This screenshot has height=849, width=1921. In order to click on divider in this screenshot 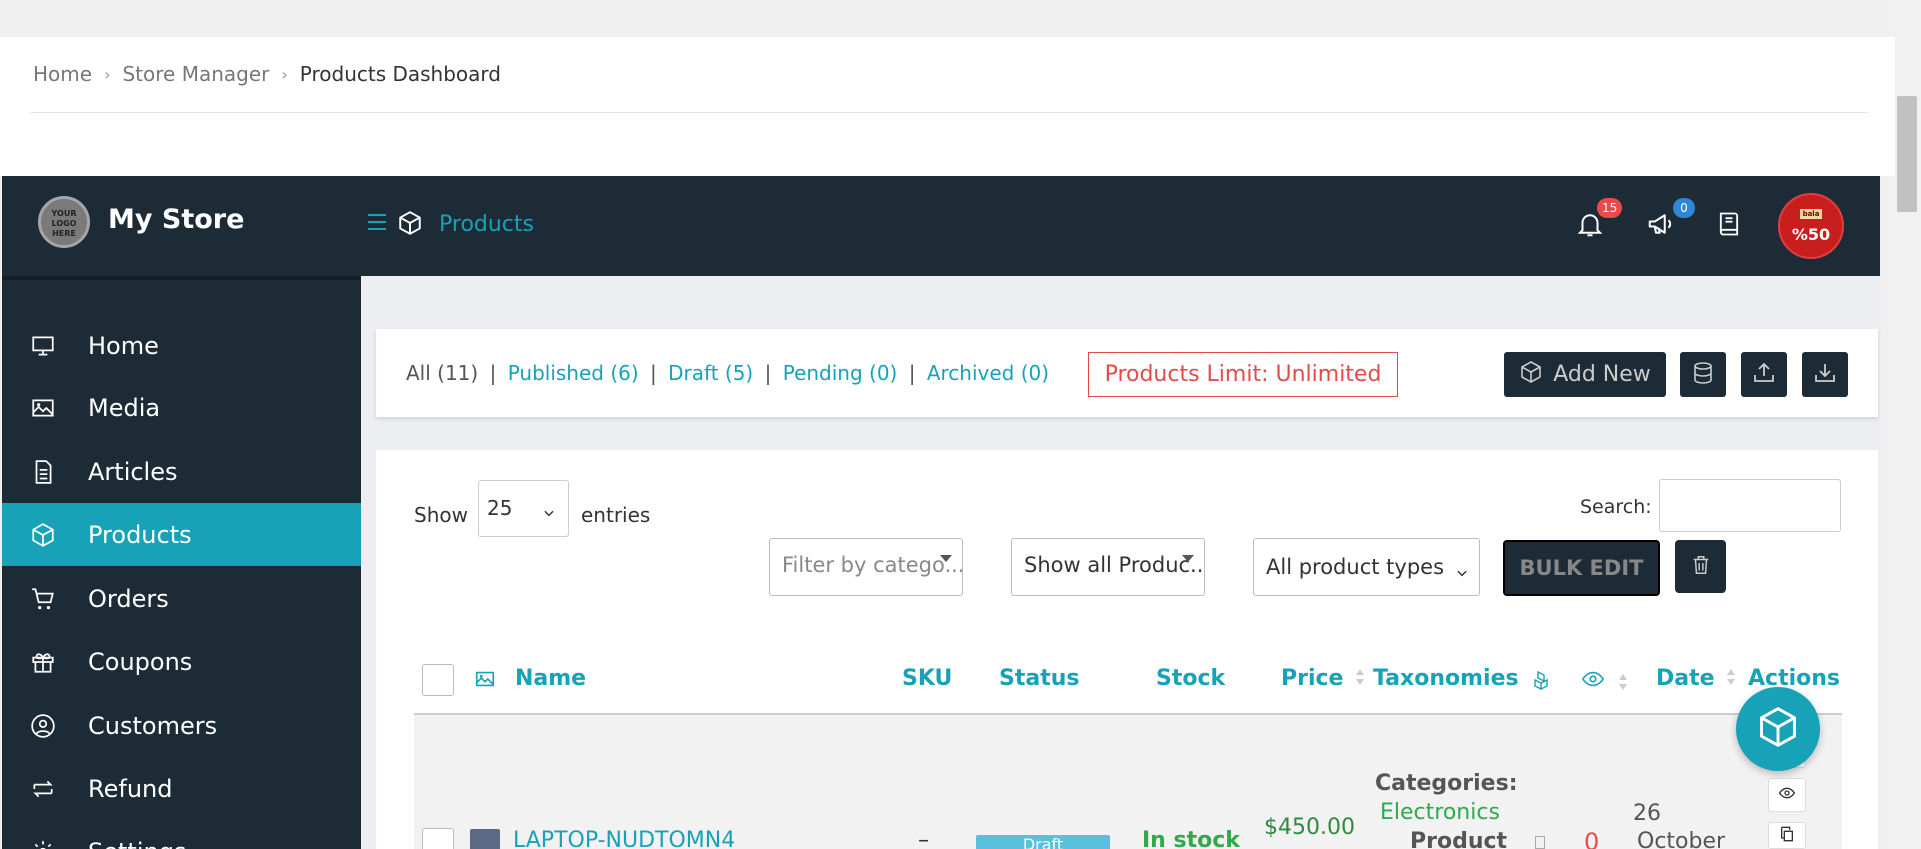, I will do `click(949, 112)`.